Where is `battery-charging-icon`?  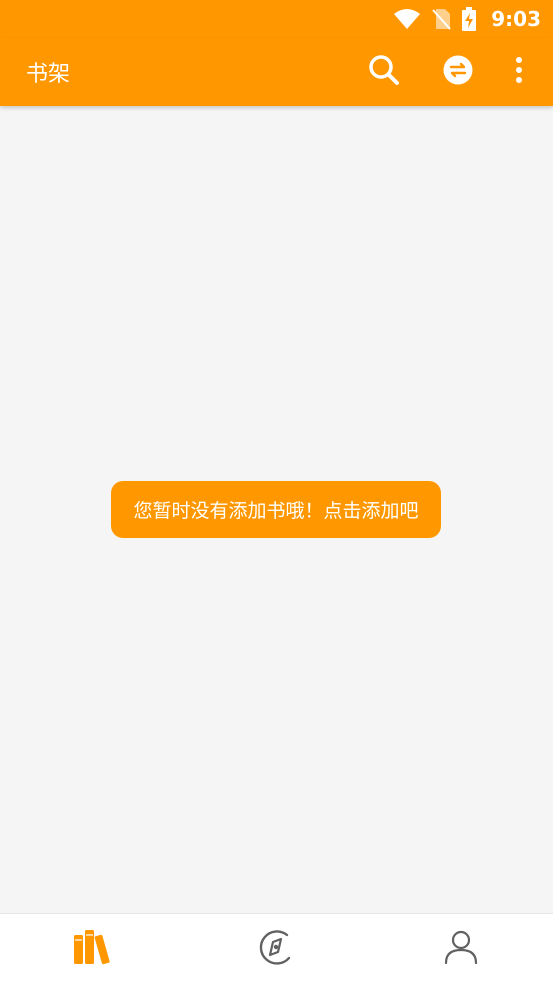
battery-charging-icon is located at coordinates (469, 19).